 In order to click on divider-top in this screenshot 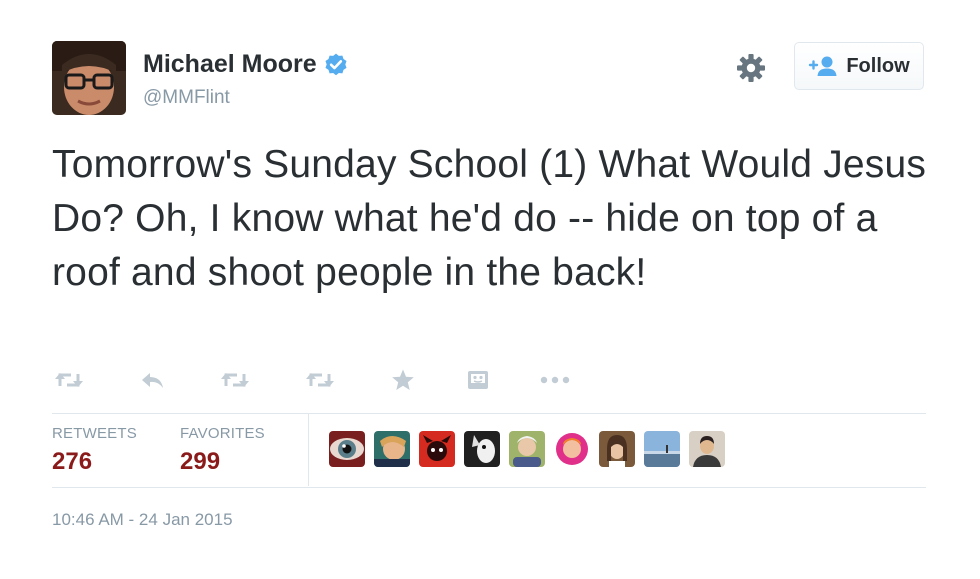, I will do `click(489, 413)`.